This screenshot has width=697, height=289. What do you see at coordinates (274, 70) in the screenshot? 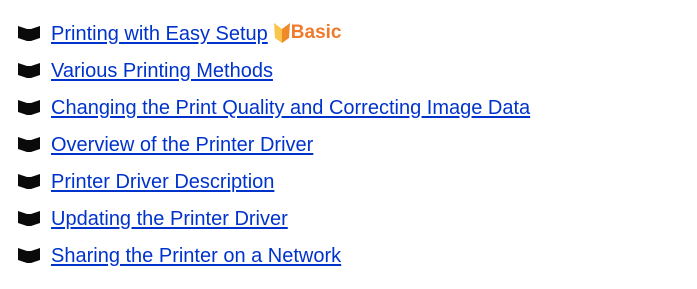
I see `list-item: Various Printing Methods` at bounding box center [274, 70].